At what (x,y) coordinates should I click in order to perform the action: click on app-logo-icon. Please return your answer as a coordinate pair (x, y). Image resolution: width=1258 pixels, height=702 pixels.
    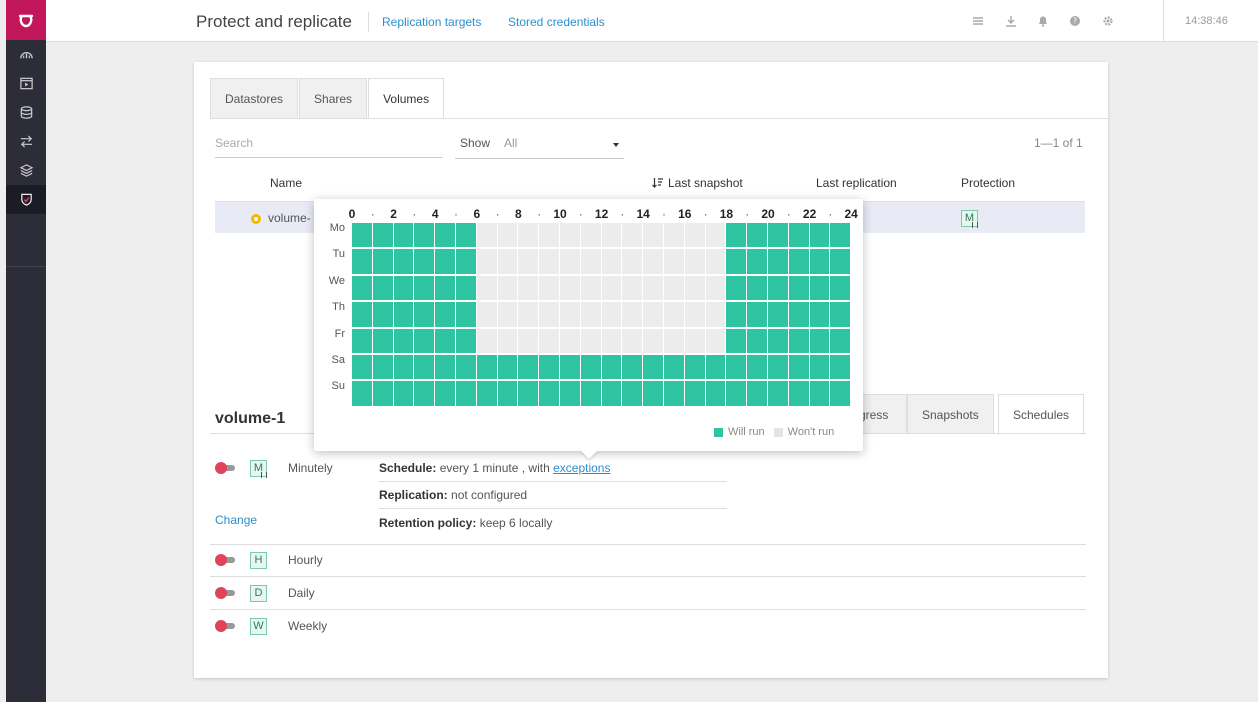
    Looking at the image, I should click on (26, 20).